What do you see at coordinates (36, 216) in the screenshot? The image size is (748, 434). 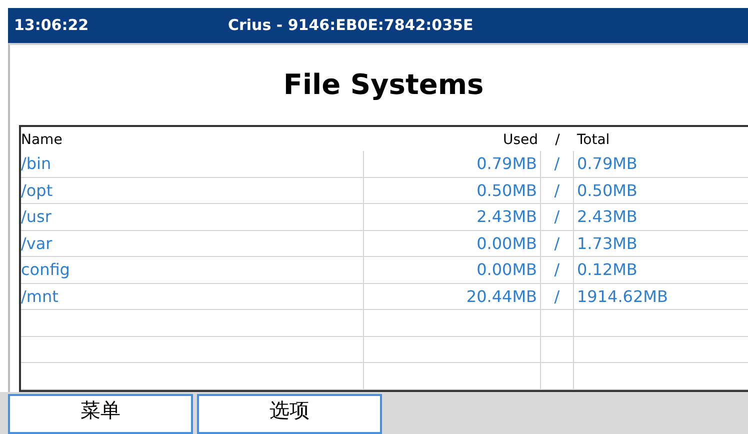 I see `table-cell: /usr` at bounding box center [36, 216].